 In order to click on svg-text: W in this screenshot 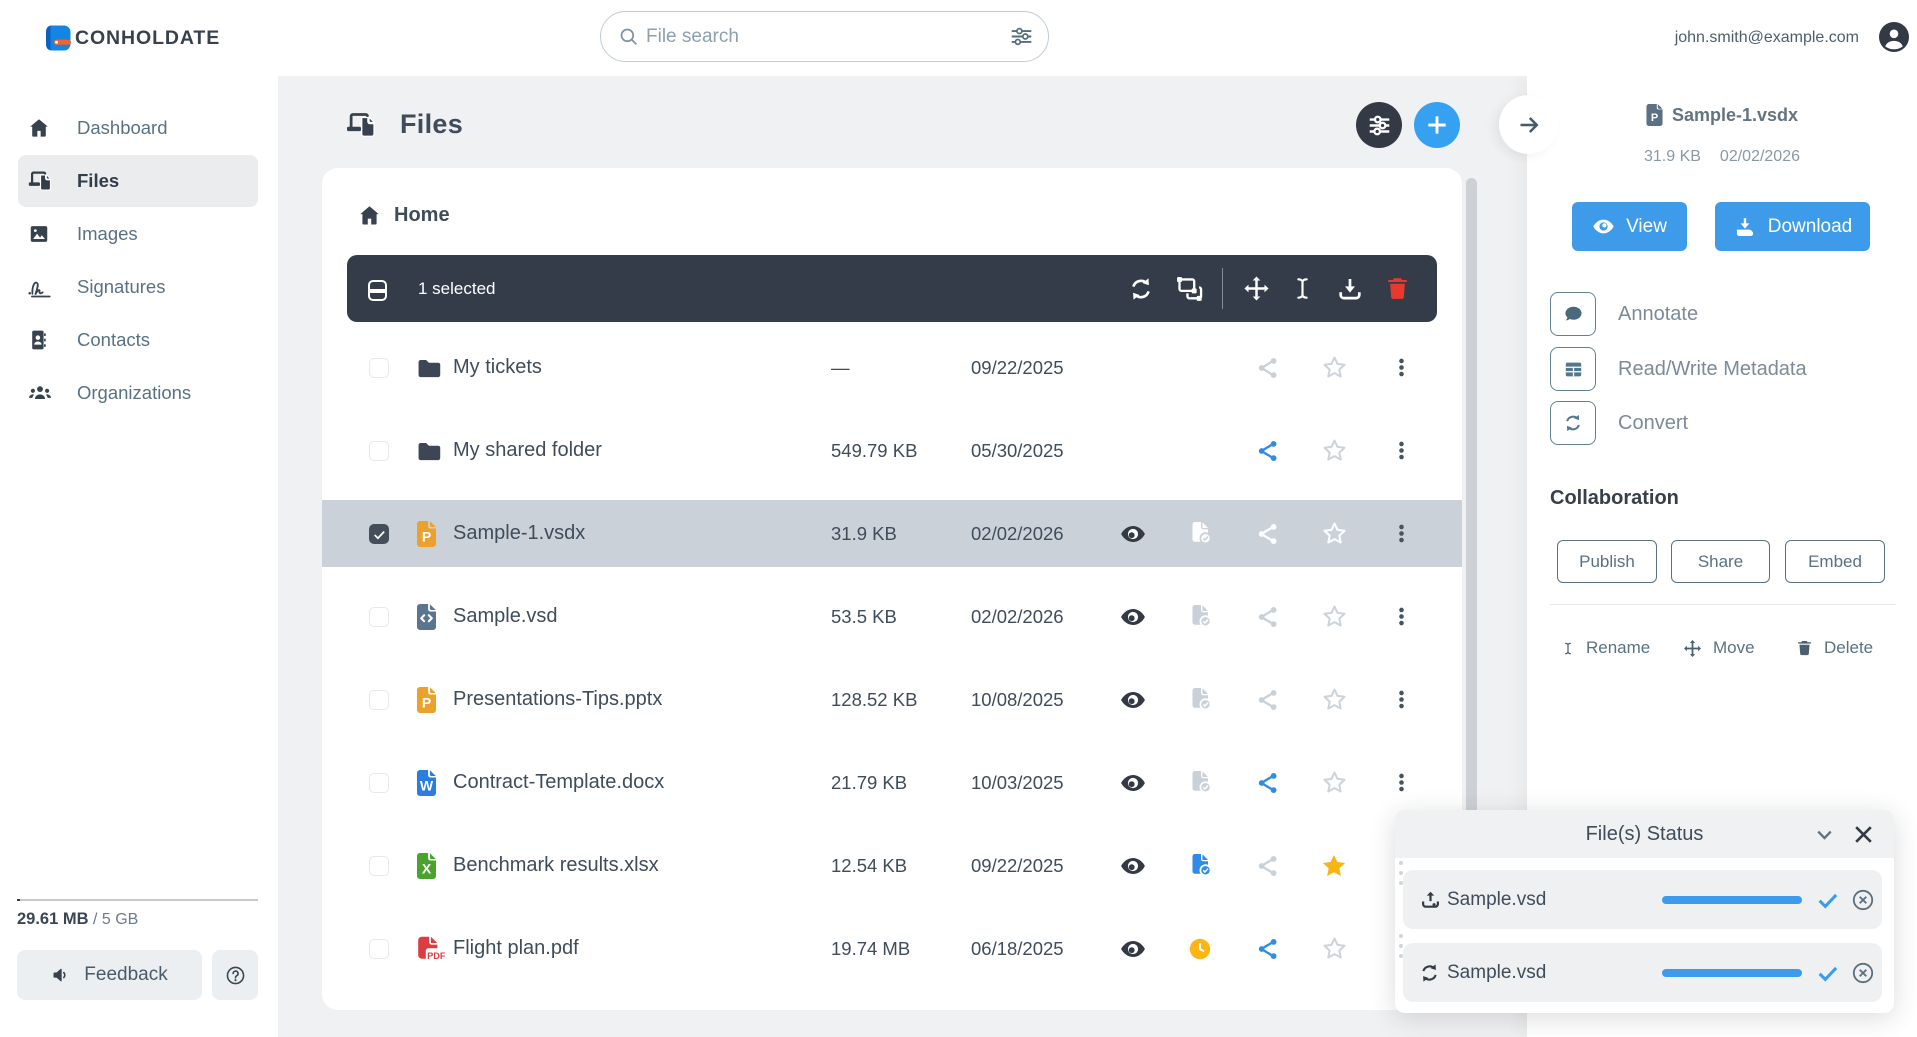, I will do `click(427, 785)`.